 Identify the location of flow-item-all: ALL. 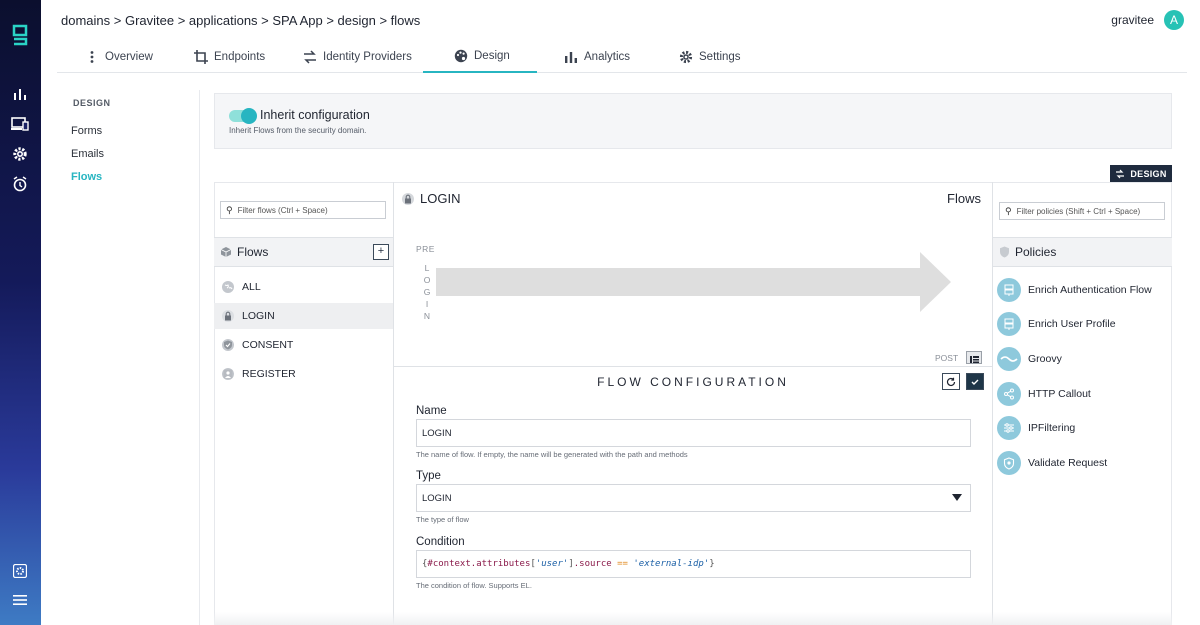
(303, 287).